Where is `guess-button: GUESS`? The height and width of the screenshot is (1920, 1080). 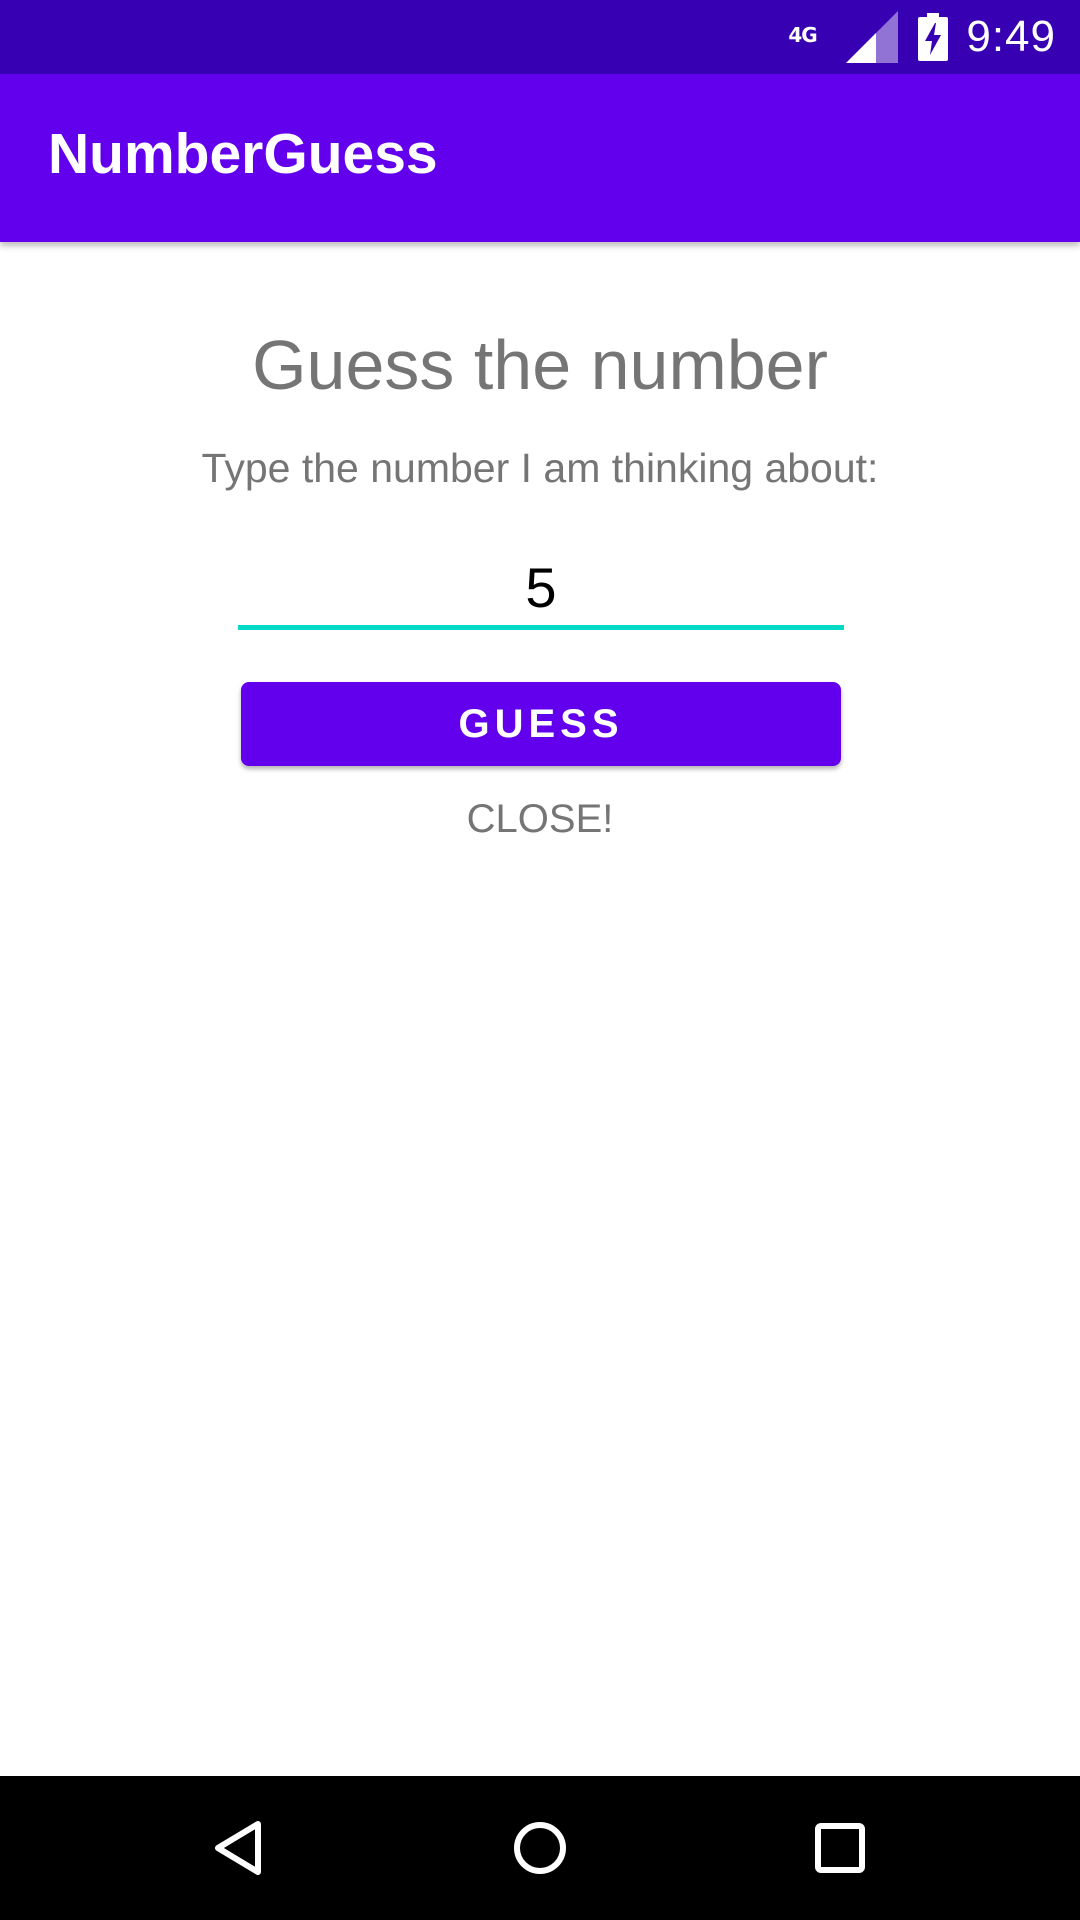
guess-button: GUESS is located at coordinates (541, 724).